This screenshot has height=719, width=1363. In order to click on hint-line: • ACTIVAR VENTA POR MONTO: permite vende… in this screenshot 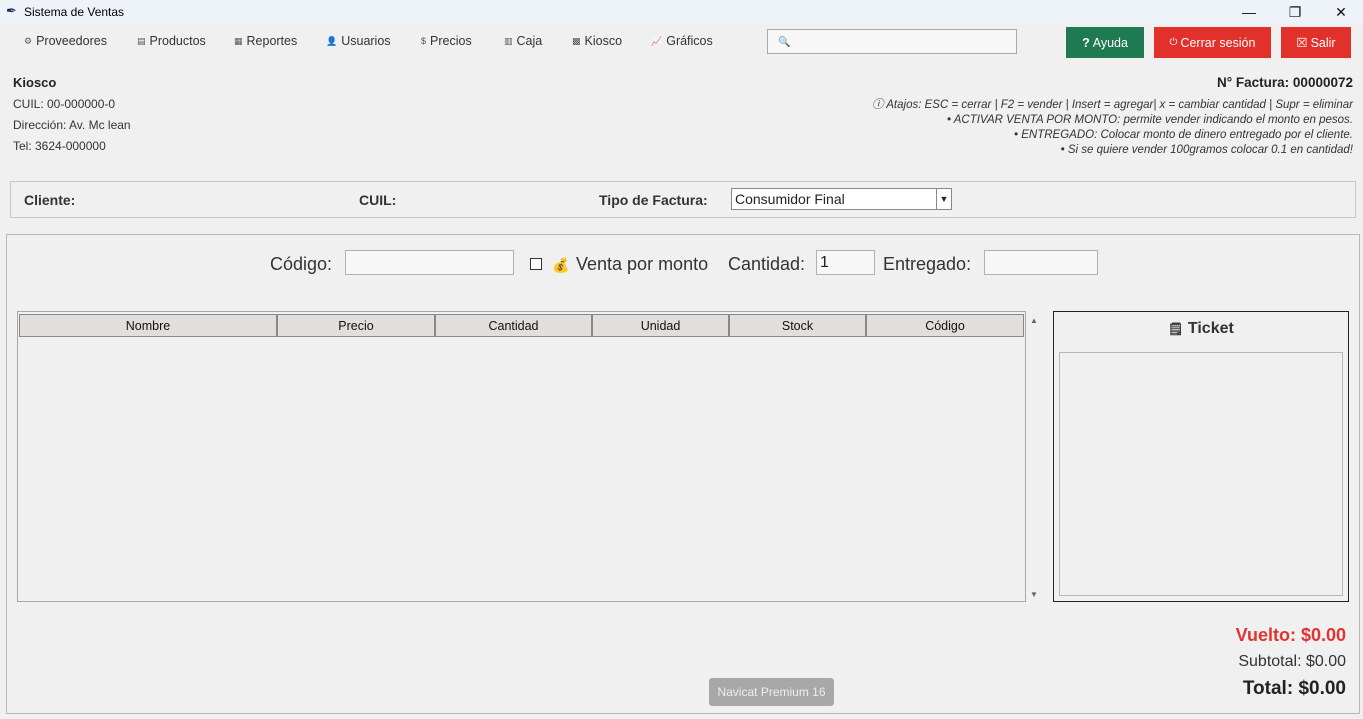, I will do `click(1149, 120)`.